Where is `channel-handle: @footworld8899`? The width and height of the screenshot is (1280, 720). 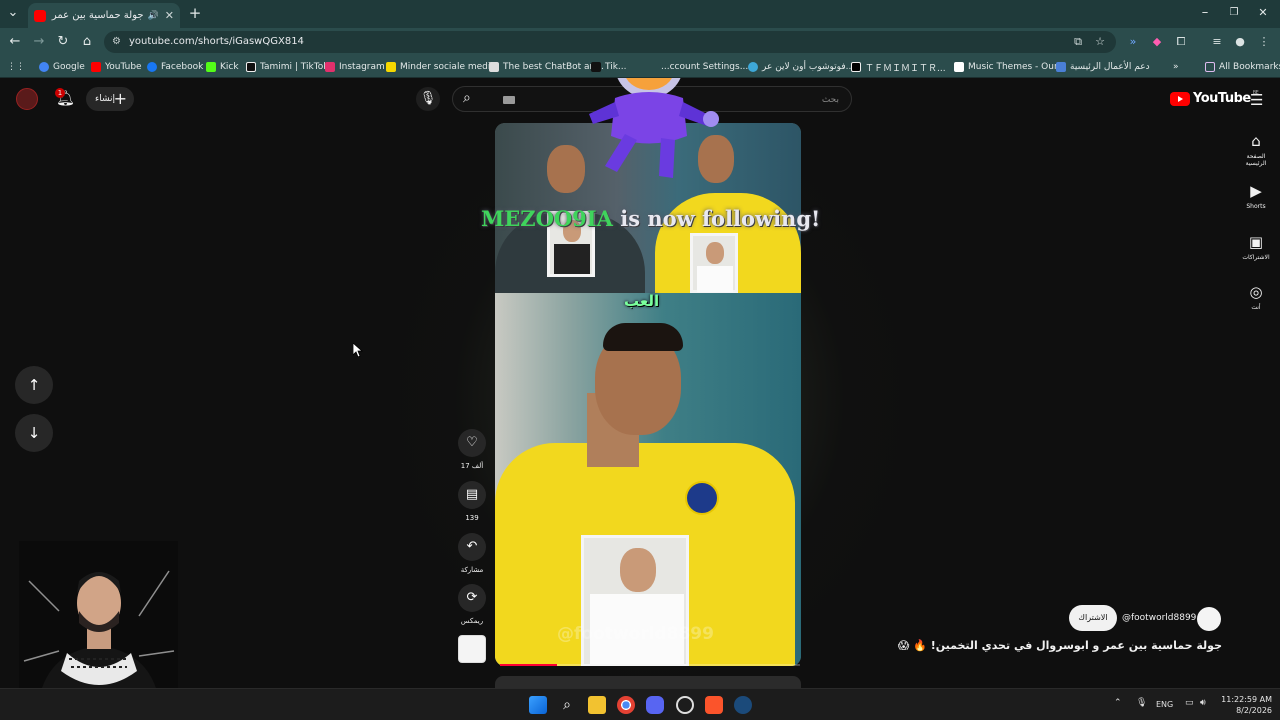 channel-handle: @footworld8899 is located at coordinates (1159, 618).